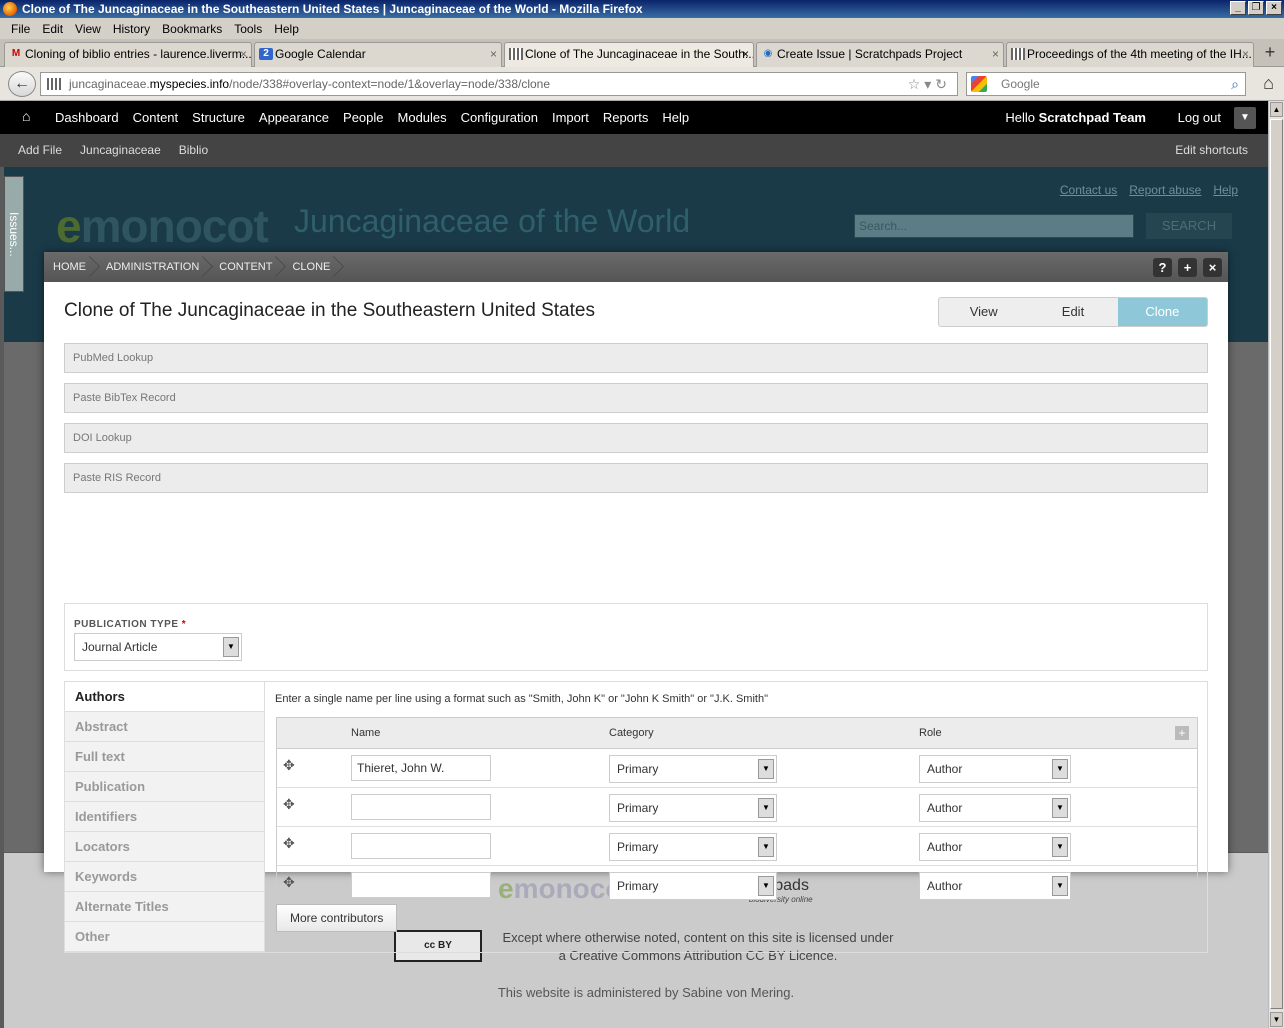  I want to click on paste-bibtex-fieldset: Paste BibTex Record, so click(636, 398).